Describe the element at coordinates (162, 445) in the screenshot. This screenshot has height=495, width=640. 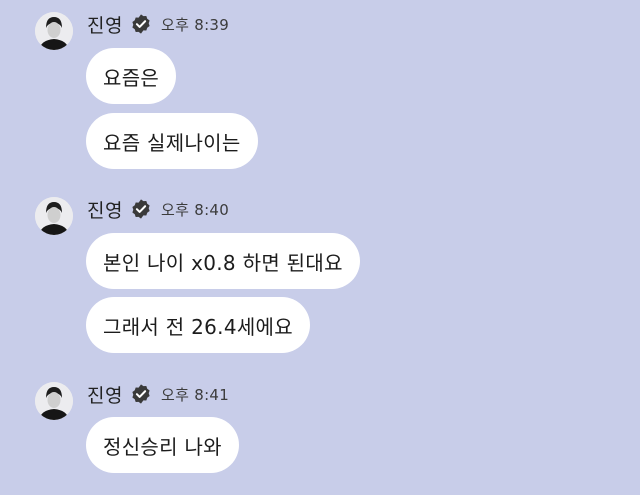
I see `message-bubble: 정신승리 나와` at that location.